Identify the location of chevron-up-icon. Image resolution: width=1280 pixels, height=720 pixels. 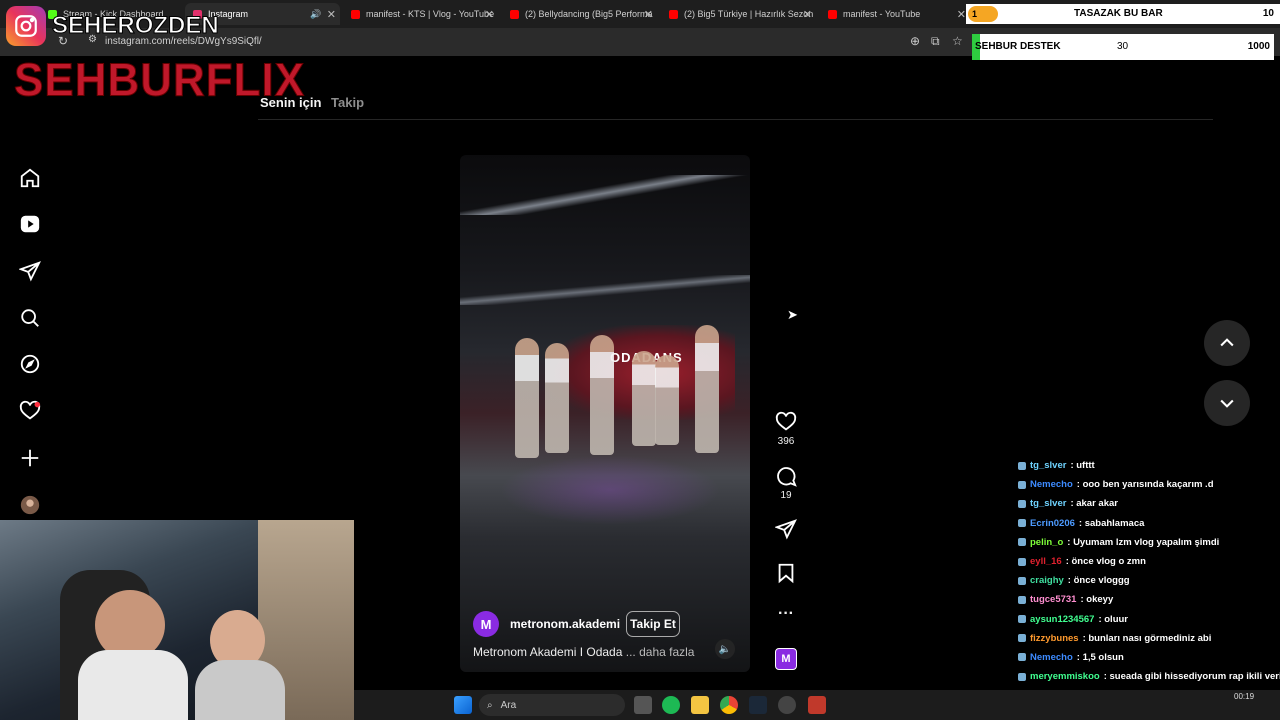
(1227, 342).